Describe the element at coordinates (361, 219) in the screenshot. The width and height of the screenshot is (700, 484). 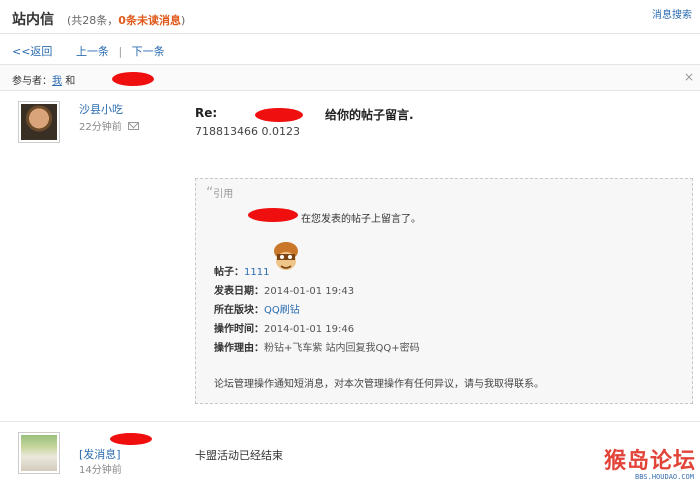
I see `quote-intro: 在您发表的帖子上留言了。` at that location.